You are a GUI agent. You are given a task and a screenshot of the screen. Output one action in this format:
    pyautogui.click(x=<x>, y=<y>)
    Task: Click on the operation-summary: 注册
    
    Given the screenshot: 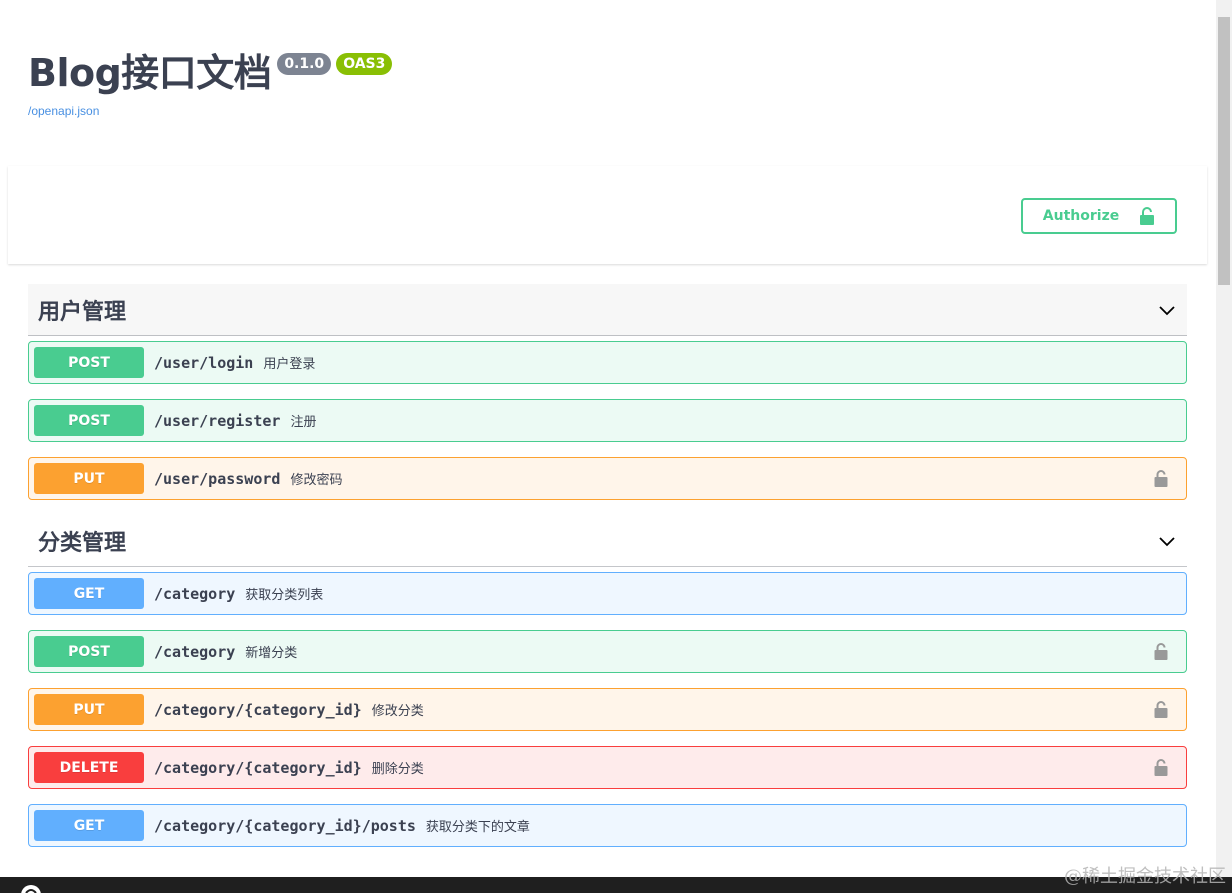 What is the action you would take?
    pyautogui.click(x=303, y=421)
    